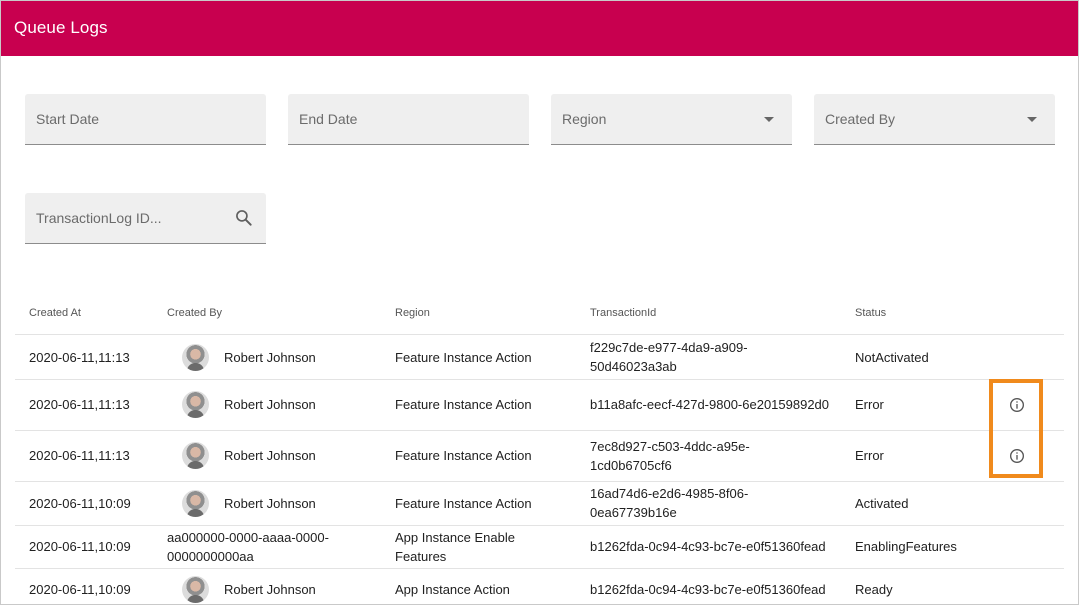 This screenshot has height=605, width=1079. Describe the element at coordinates (68, 119) in the screenshot. I see `start-date-placeholder: Start Date` at that location.